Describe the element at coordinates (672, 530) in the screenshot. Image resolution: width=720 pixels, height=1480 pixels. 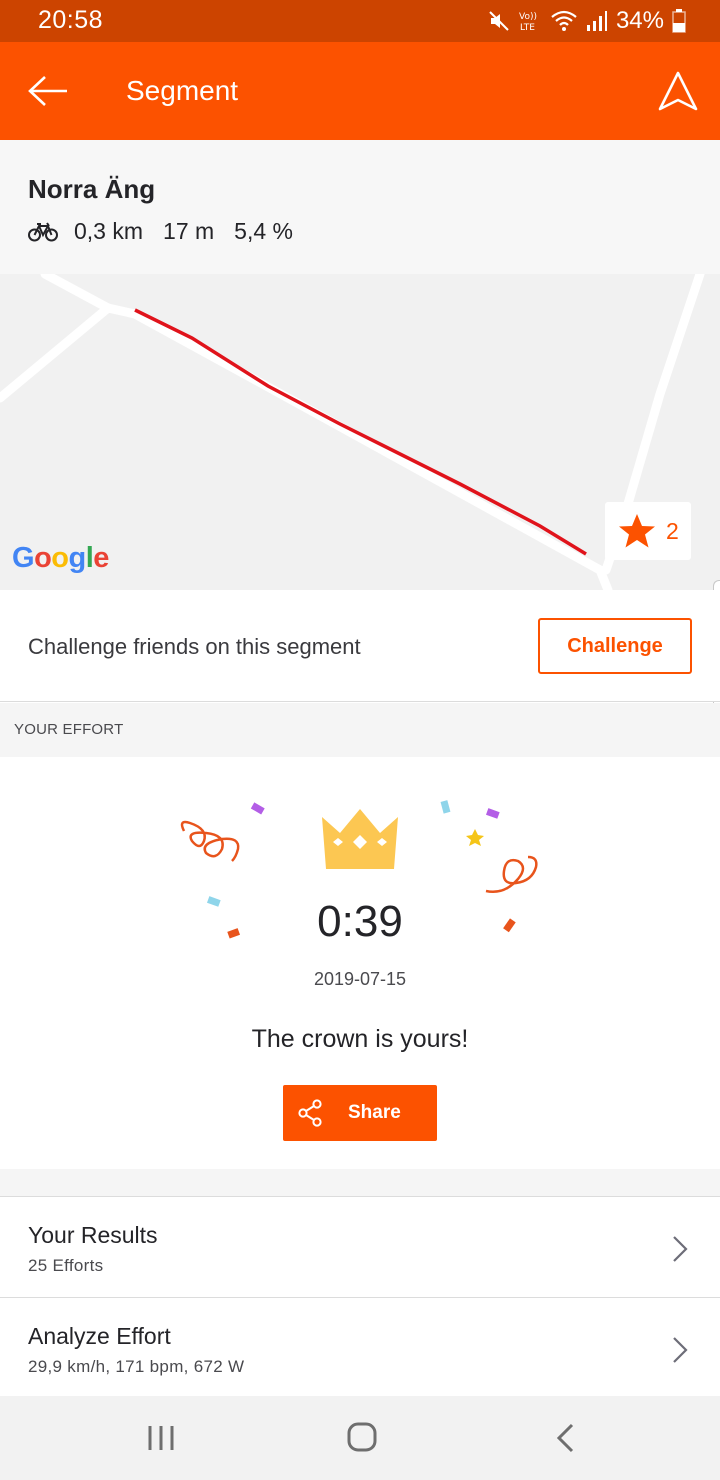
I see `star-count: 2` at that location.